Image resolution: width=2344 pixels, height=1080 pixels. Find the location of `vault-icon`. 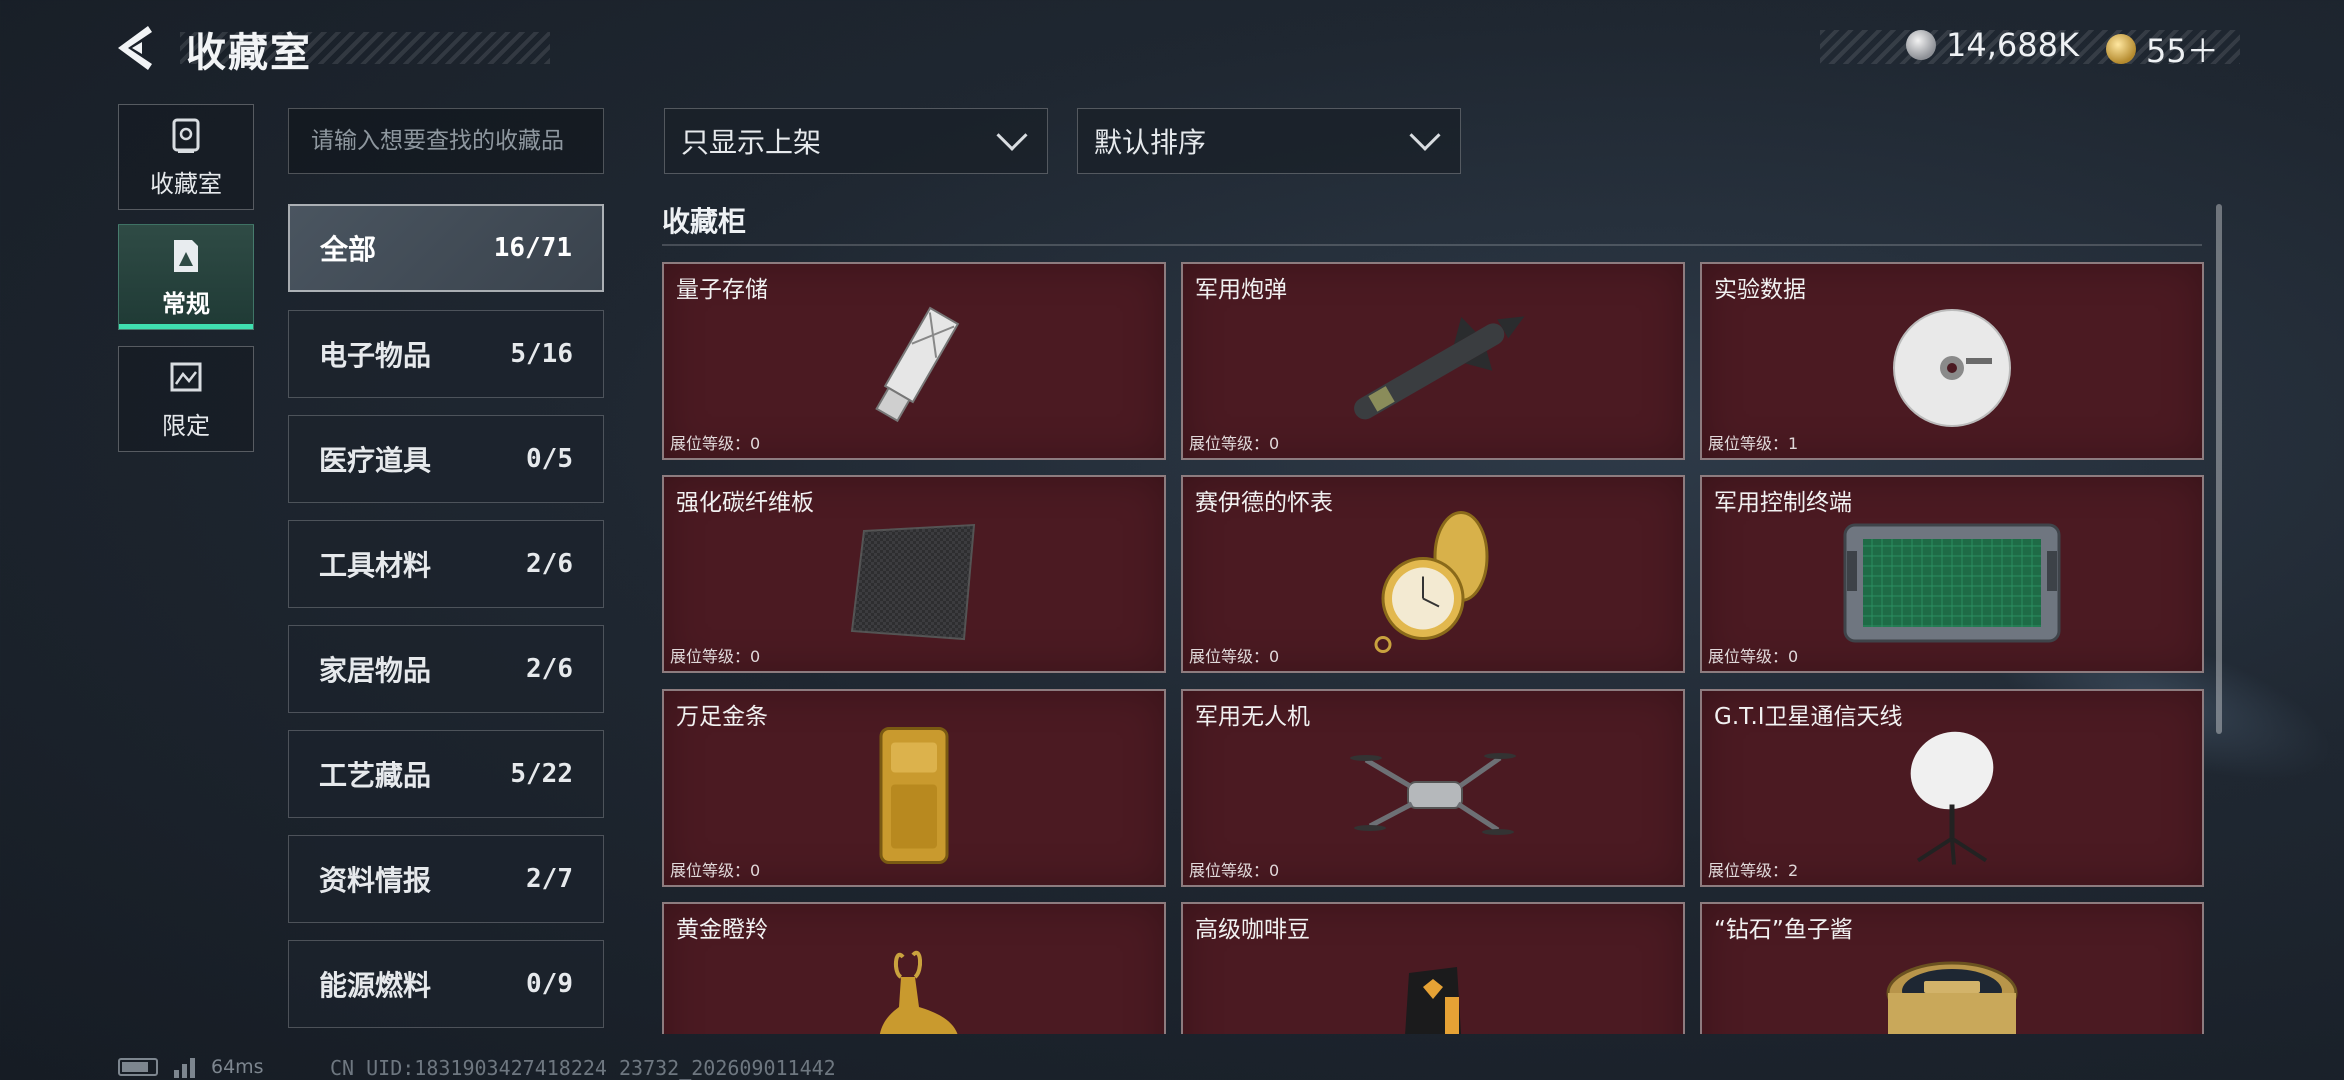

vault-icon is located at coordinates (186, 135).